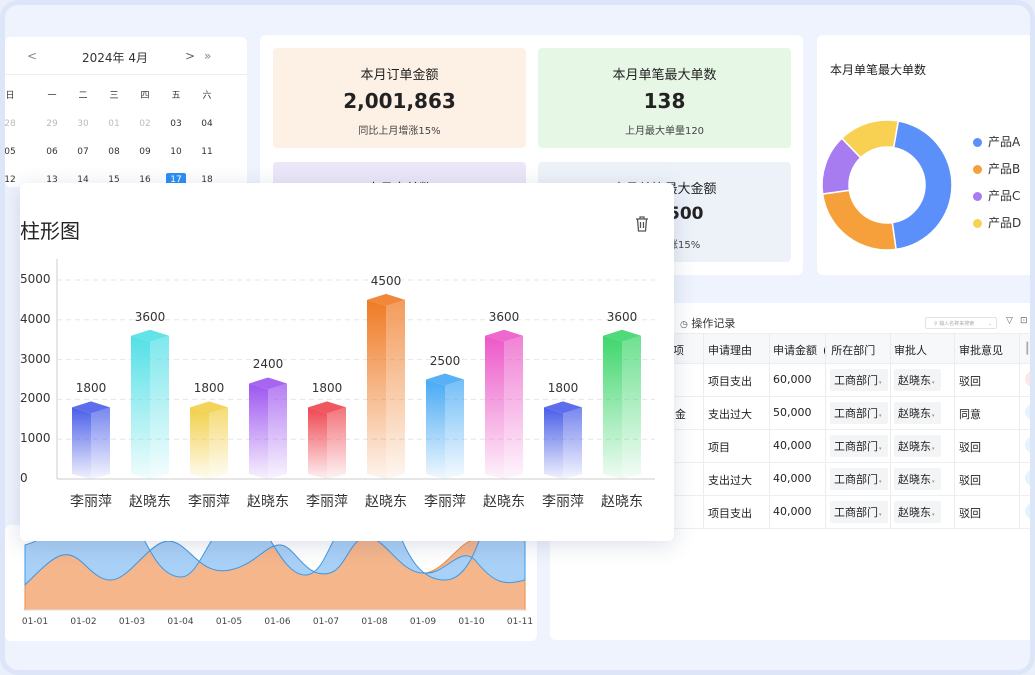 This screenshot has height=675, width=1035. I want to click on search-input: ⚲ 输入名称来搜索 ⌄, so click(961, 323).